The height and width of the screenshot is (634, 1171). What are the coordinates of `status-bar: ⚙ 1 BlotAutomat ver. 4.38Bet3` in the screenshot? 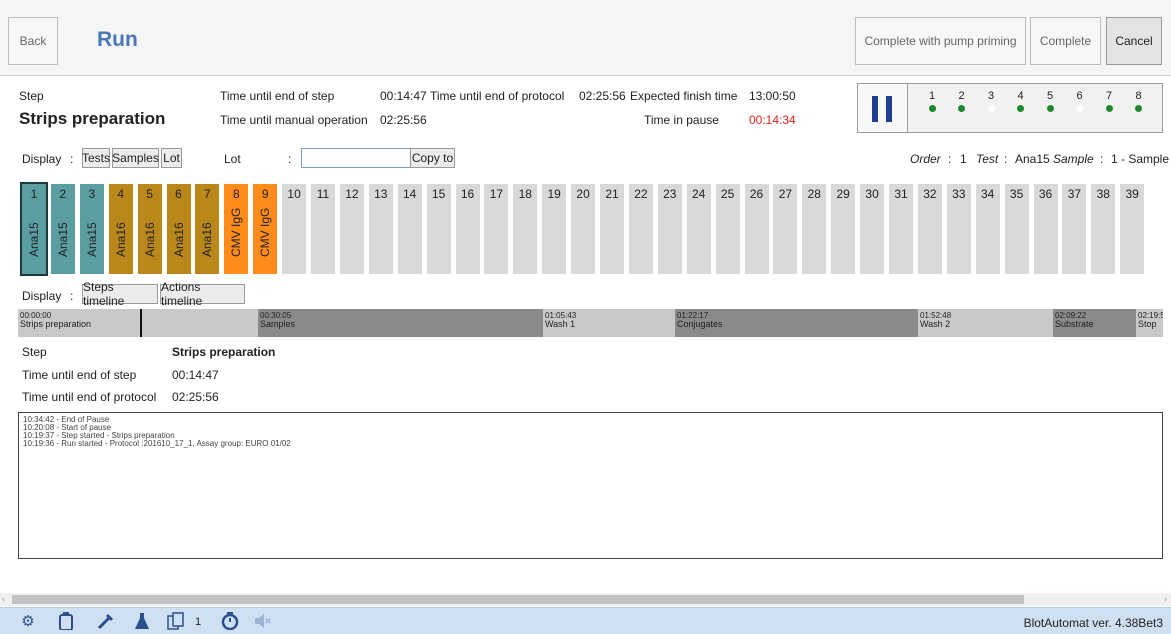 It's located at (585, 620).